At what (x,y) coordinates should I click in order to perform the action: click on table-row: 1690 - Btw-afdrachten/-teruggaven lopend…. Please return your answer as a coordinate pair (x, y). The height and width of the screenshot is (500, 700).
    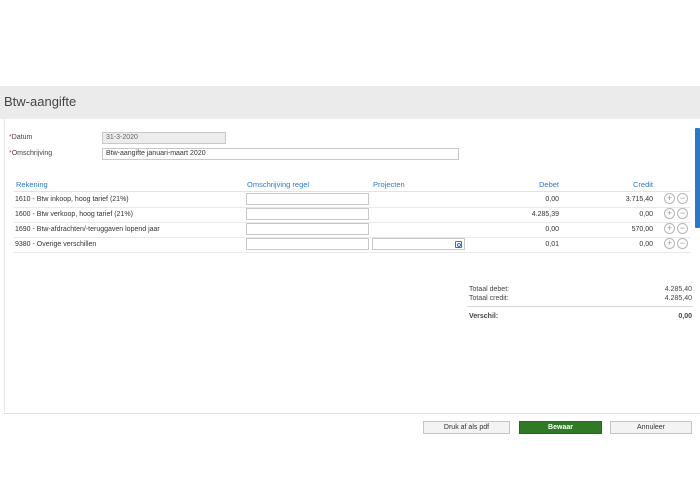
    Looking at the image, I should click on (352, 230).